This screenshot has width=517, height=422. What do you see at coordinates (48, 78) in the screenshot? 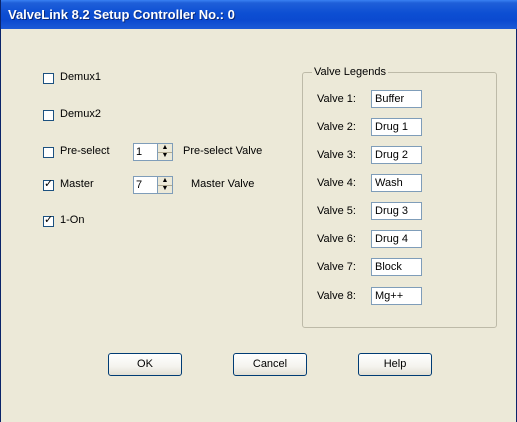
I see `demux1-checkbox` at bounding box center [48, 78].